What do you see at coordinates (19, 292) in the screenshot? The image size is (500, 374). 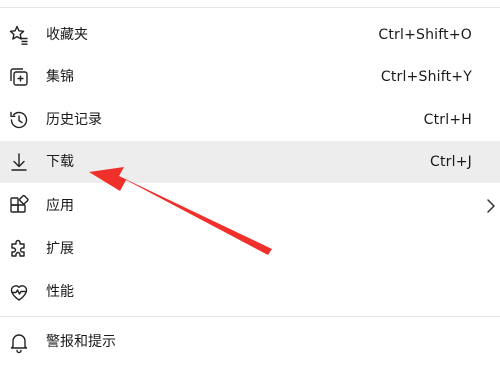 I see `performance-icon` at bounding box center [19, 292].